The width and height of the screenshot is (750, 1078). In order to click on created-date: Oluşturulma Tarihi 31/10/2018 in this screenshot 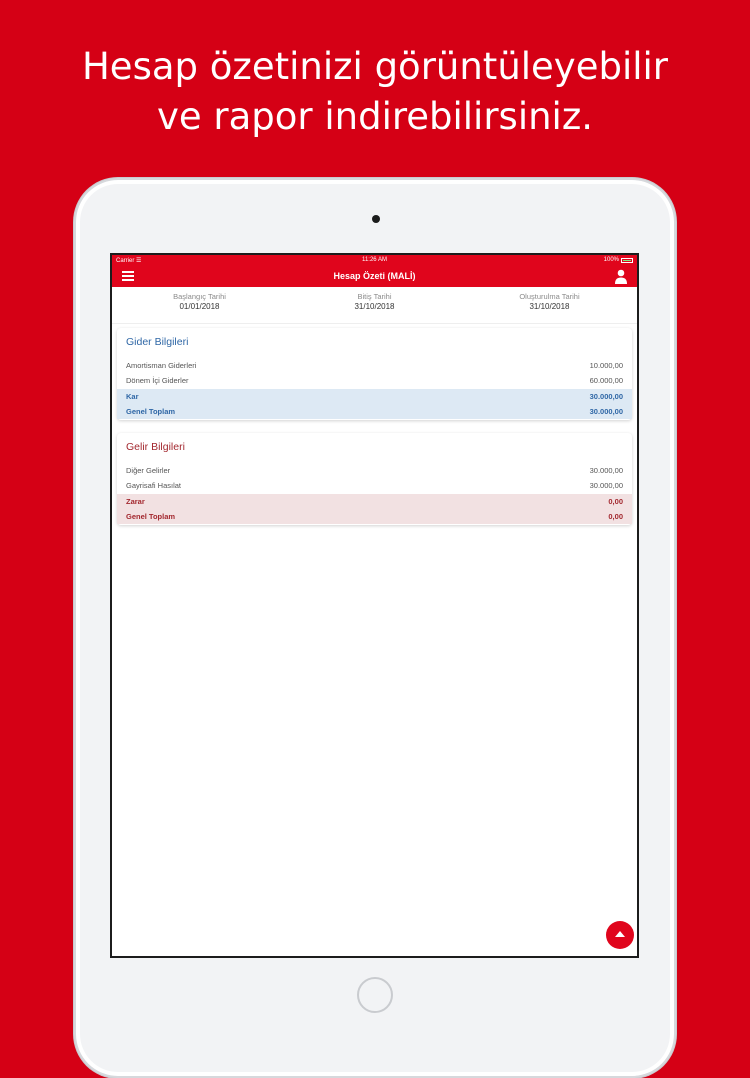, I will do `click(549, 305)`.